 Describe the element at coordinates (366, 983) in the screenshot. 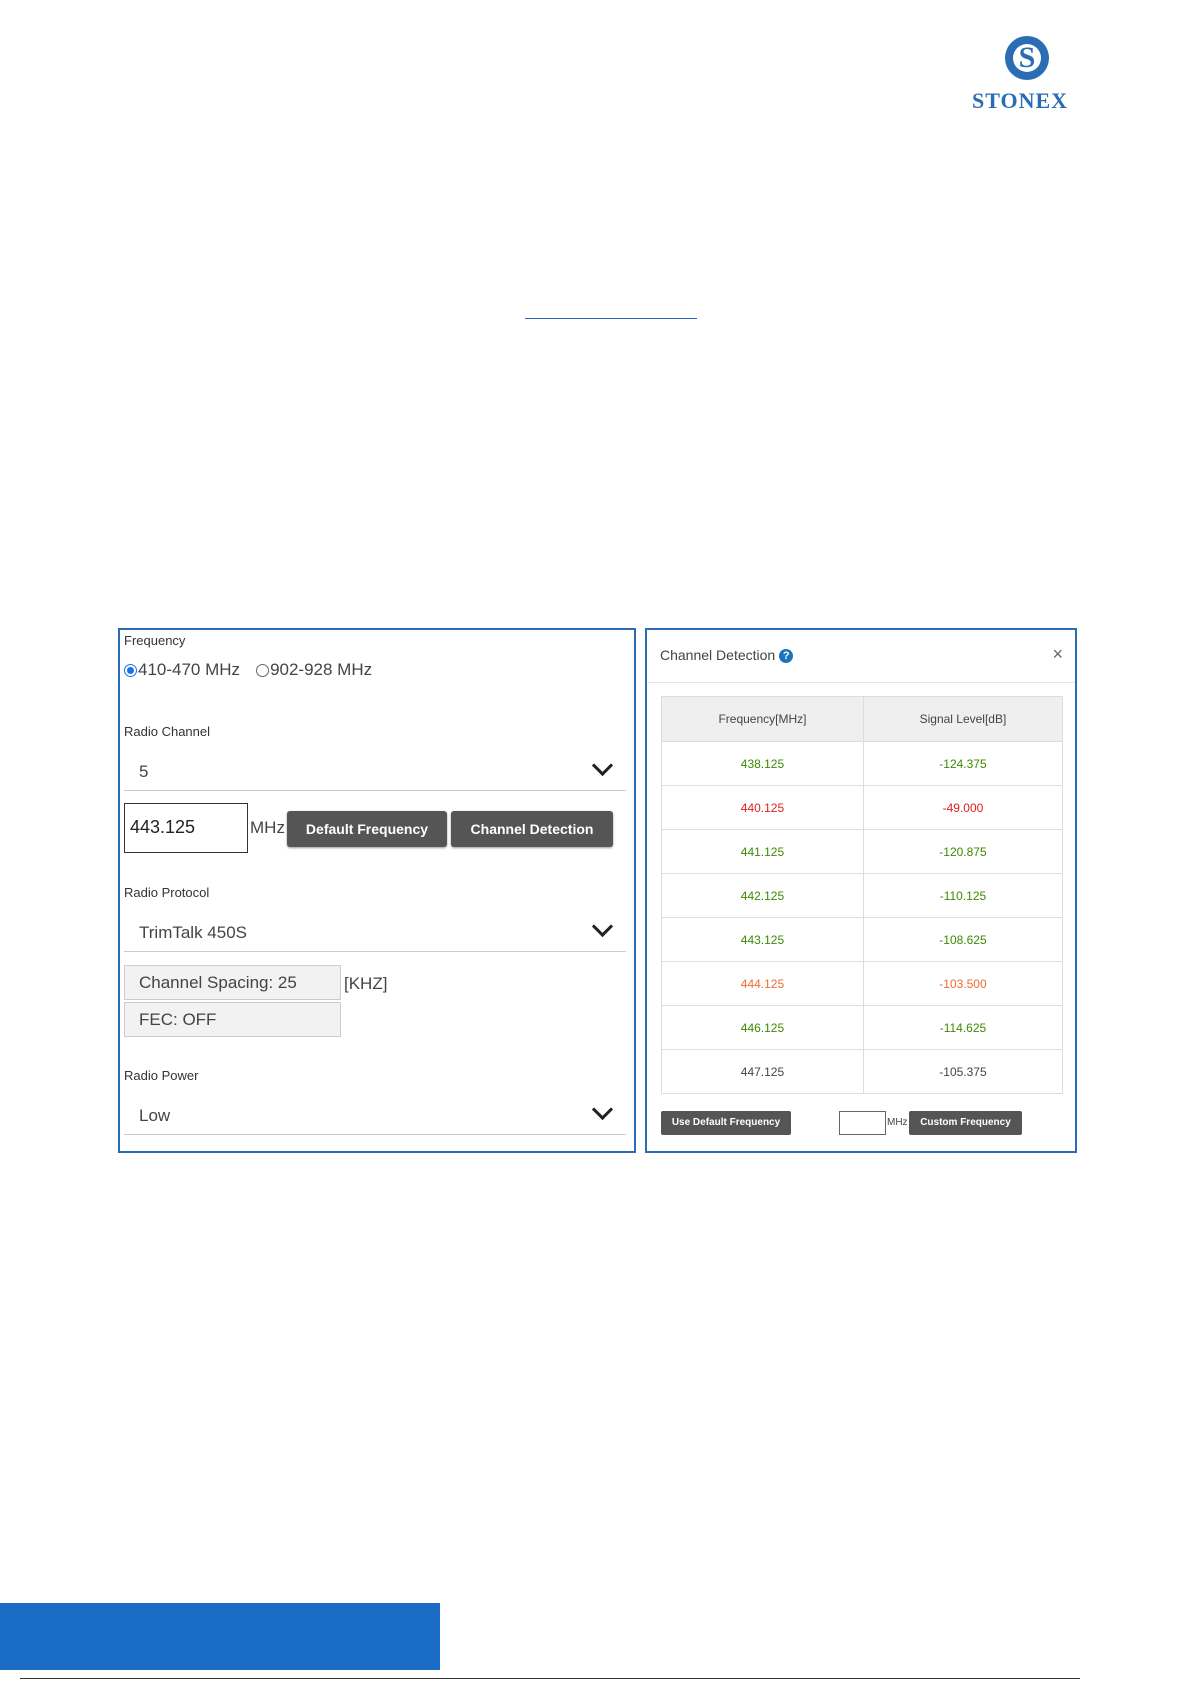

I see `khz-unit-label: [KHZ]` at that location.